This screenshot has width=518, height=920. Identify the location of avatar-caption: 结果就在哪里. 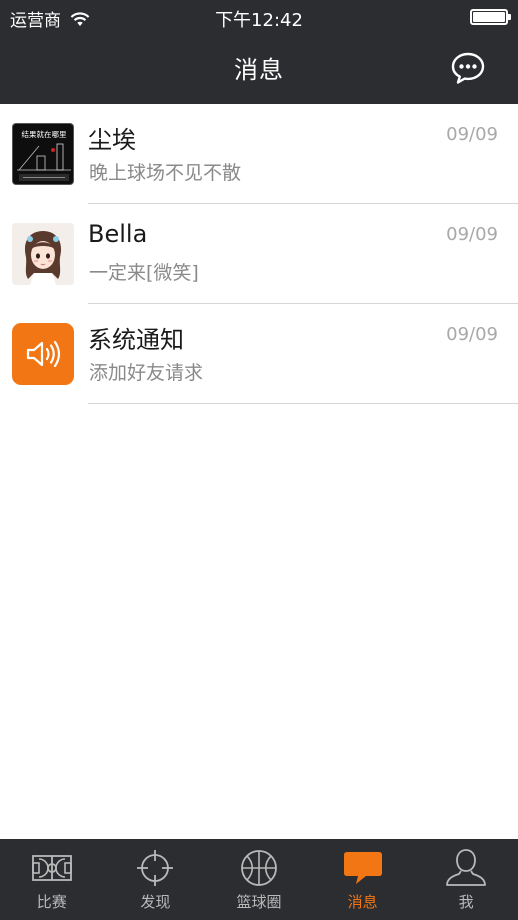
(44, 134).